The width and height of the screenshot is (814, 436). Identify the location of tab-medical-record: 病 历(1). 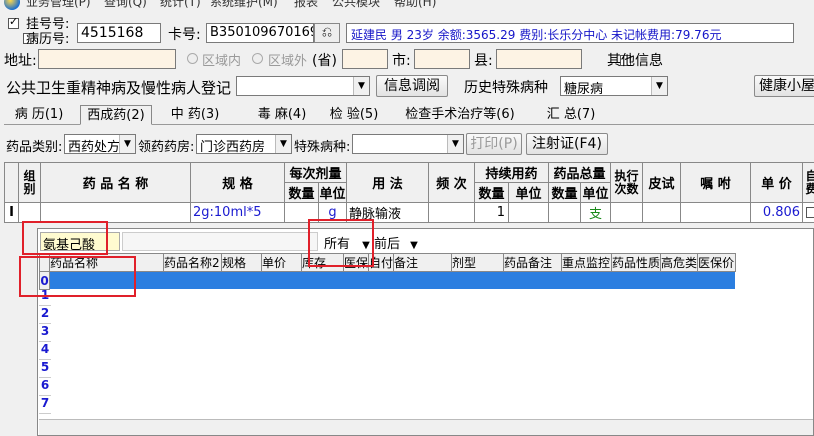
(39, 115).